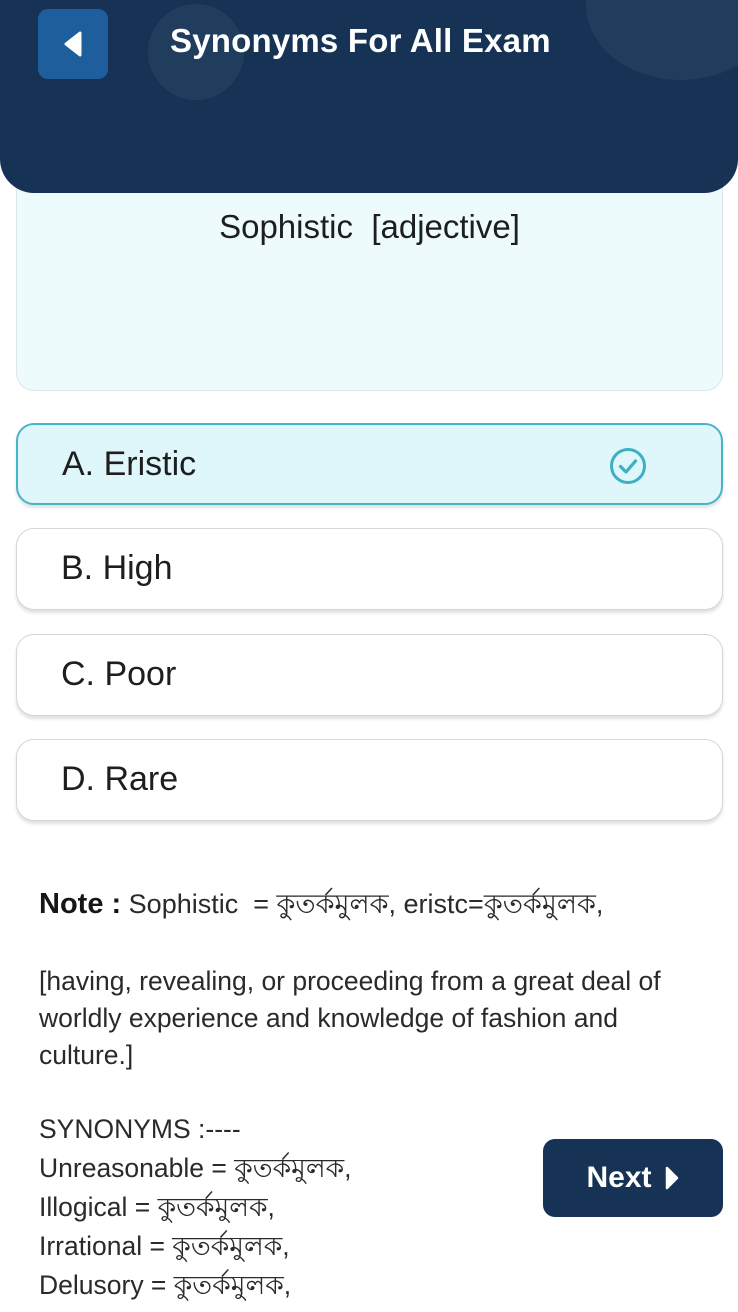  What do you see at coordinates (360, 40) in the screenshot?
I see `page-title: Synonyms For All Exam` at bounding box center [360, 40].